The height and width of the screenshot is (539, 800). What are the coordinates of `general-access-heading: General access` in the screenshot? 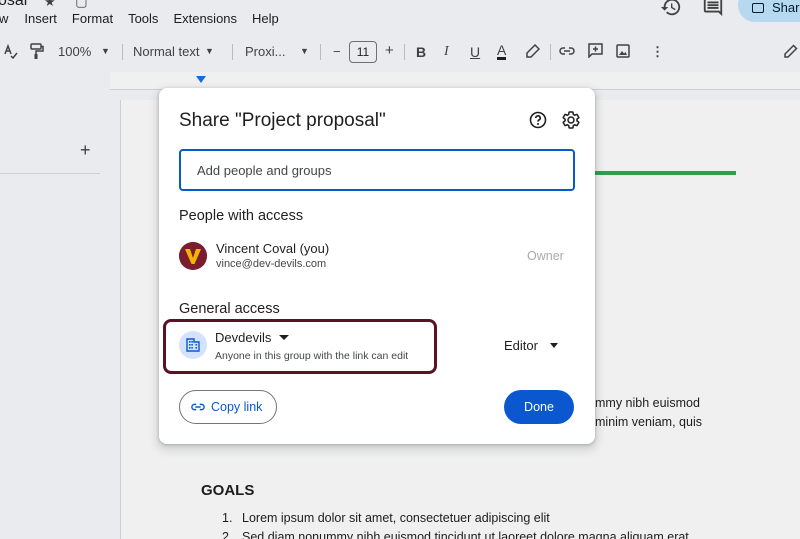 It's located at (229, 309).